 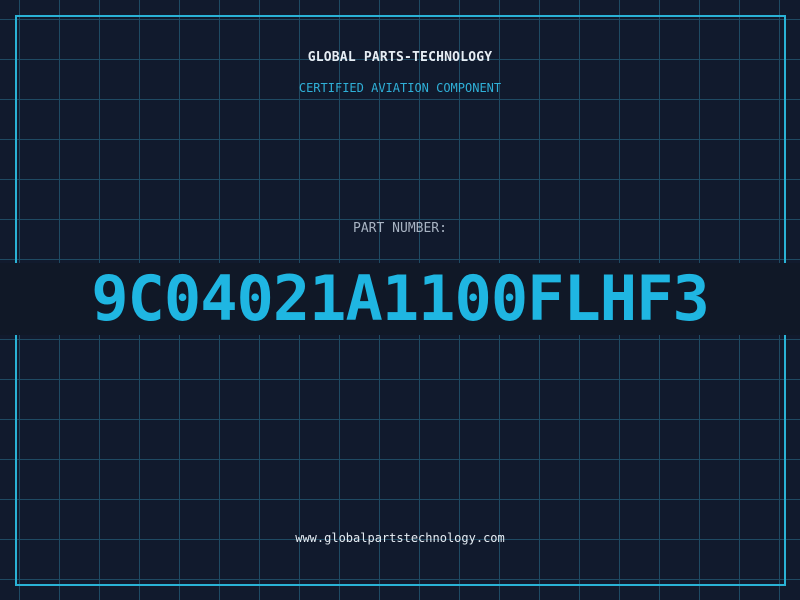 I want to click on website-url: www.globalpartstechnology.com, so click(x=400, y=538).